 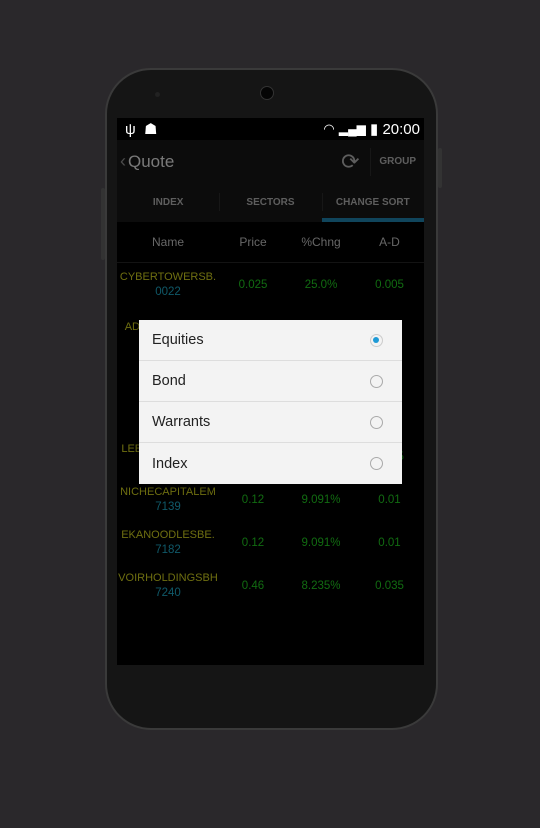 I want to click on volume-button, so click(x=103, y=224).